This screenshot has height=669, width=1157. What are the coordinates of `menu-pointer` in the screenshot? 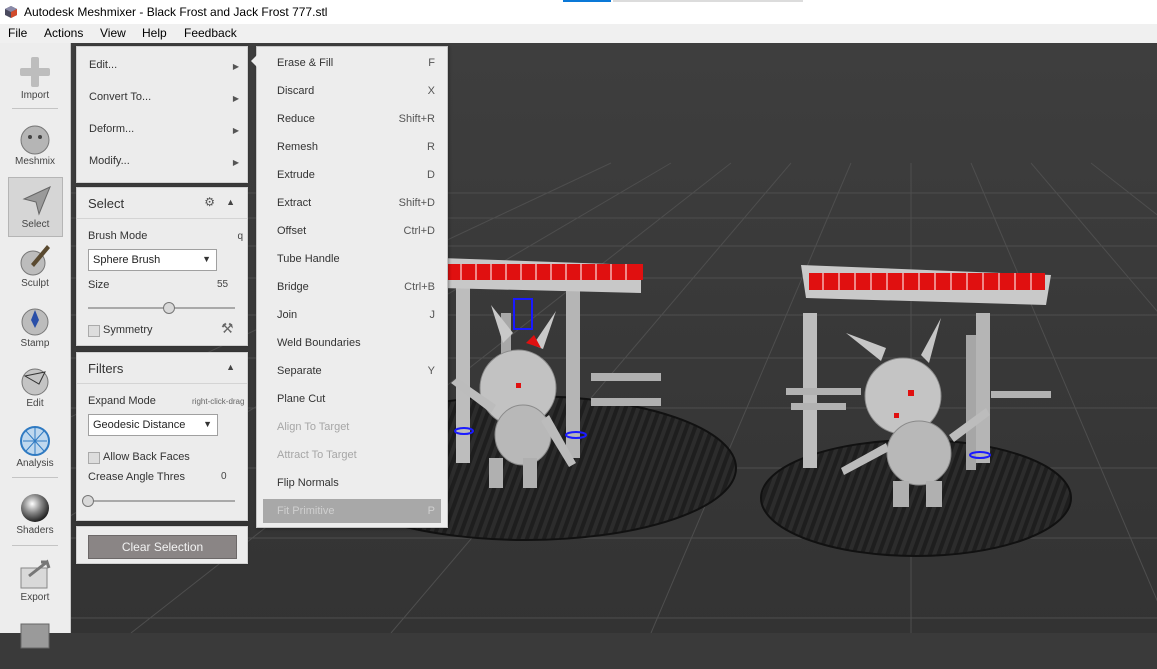 It's located at (254, 61).